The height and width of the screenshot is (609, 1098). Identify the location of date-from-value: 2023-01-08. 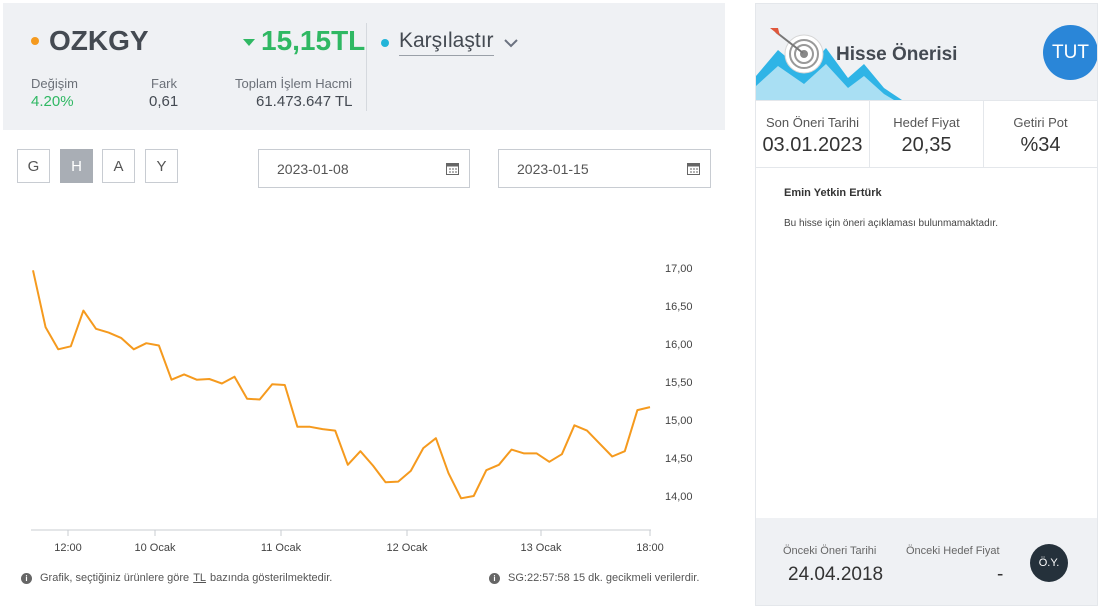
(313, 168).